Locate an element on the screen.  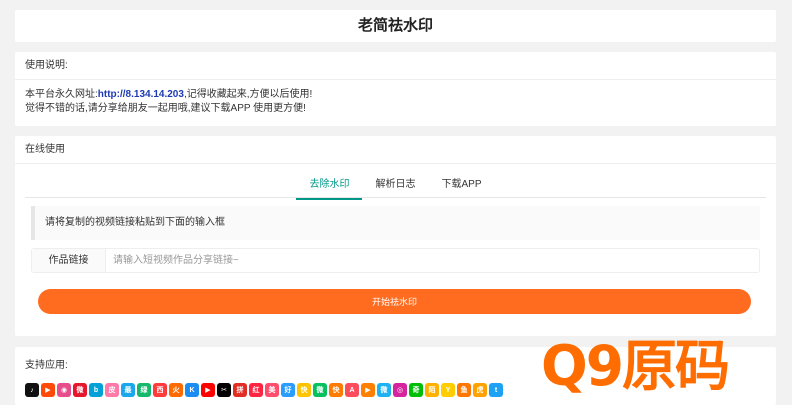
start-remove-watermark-button: 开始祛水印 is located at coordinates (394, 301).